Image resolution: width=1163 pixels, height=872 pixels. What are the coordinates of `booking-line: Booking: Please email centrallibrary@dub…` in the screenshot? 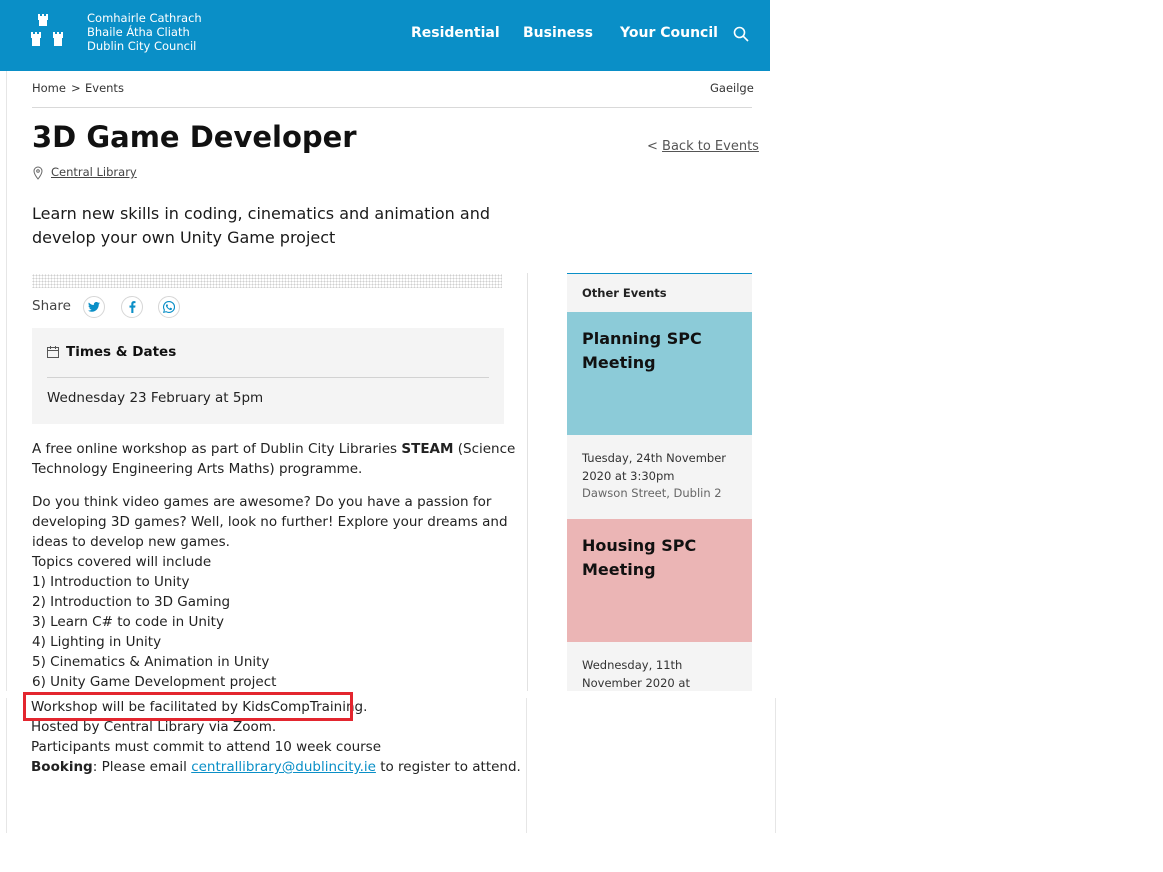 It's located at (276, 767).